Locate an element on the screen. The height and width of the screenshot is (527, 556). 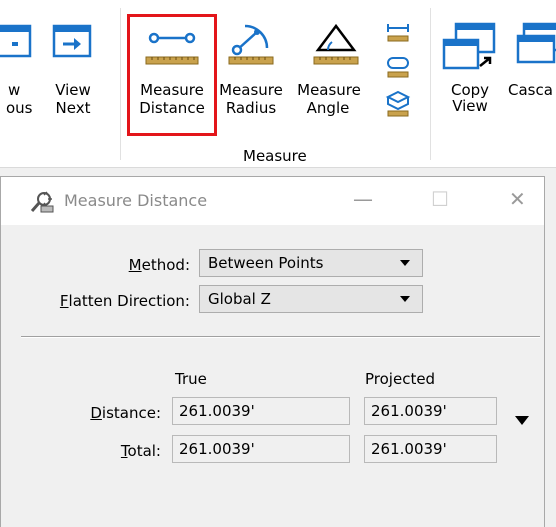
measure-angle-label-2: Angle is located at coordinates (328, 108).